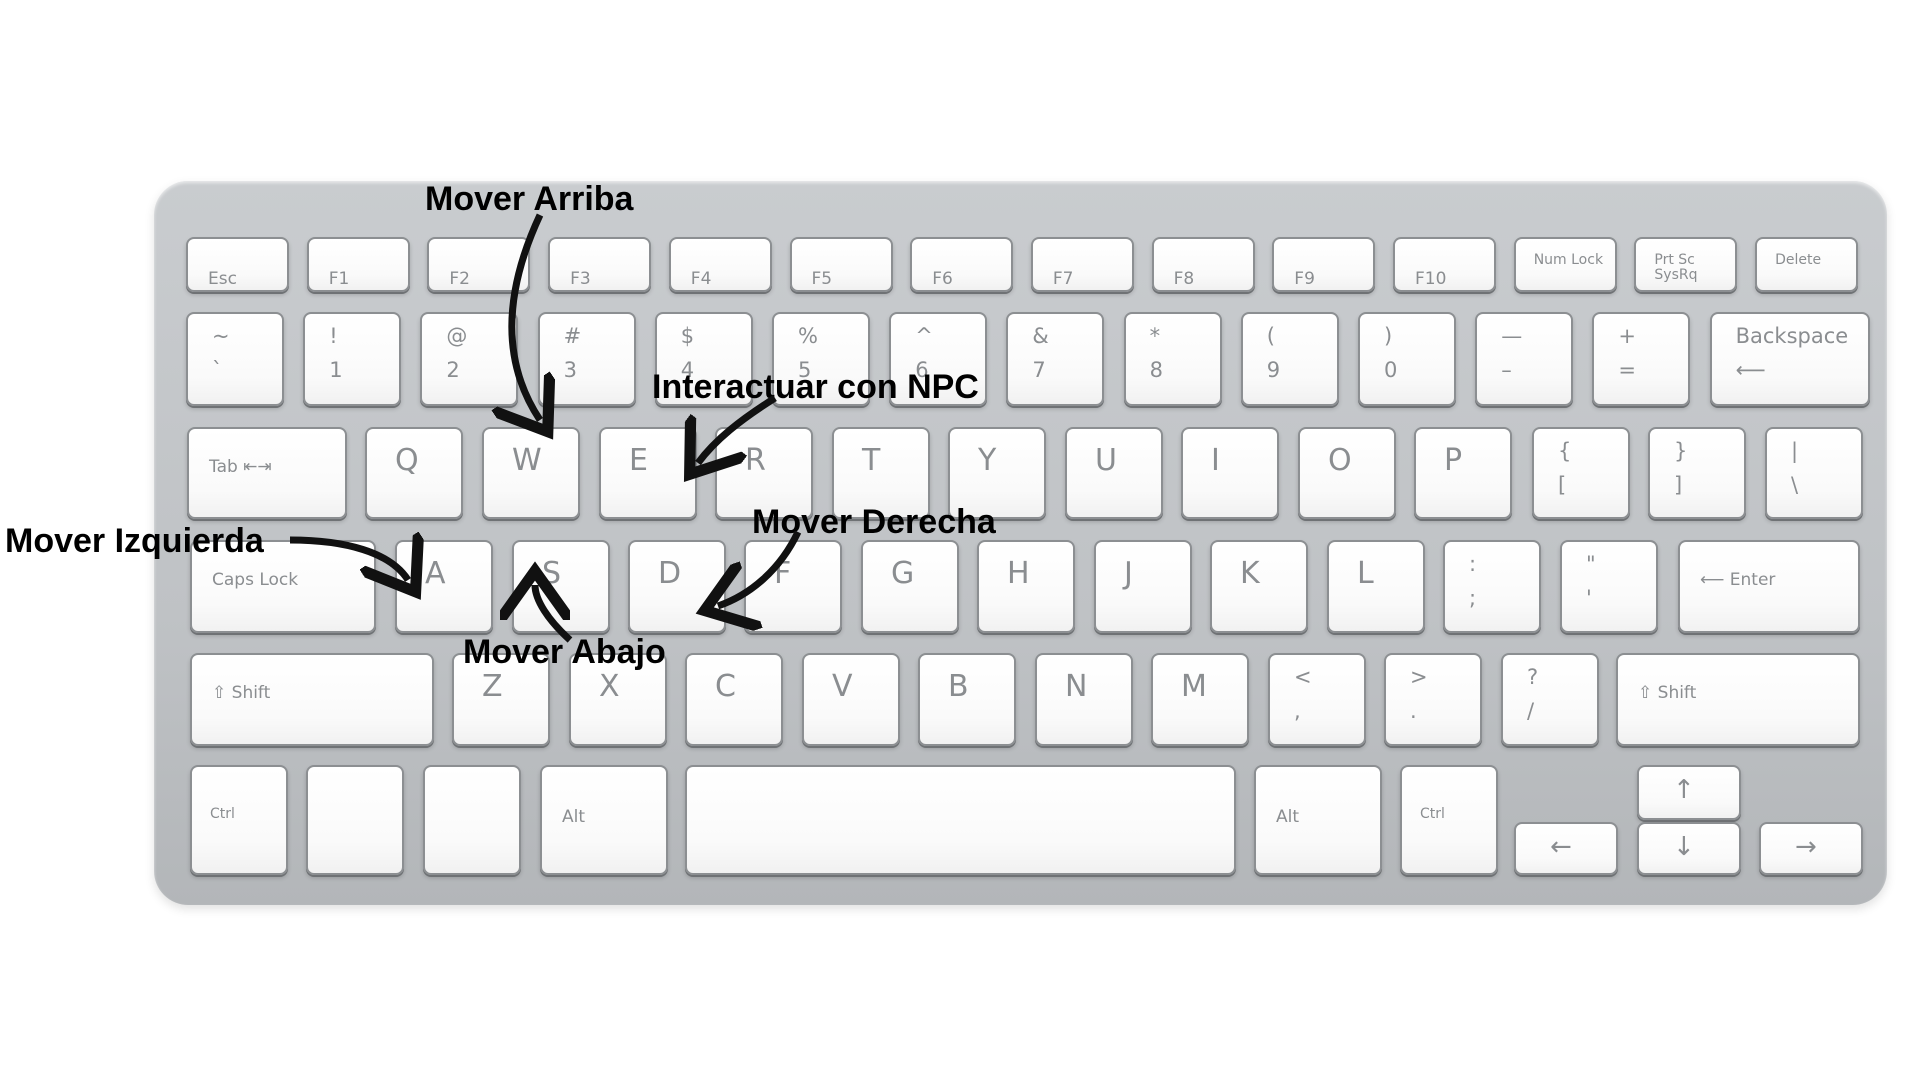  What do you see at coordinates (760, 568) in the screenshot?
I see `arrow-to-d` at bounding box center [760, 568].